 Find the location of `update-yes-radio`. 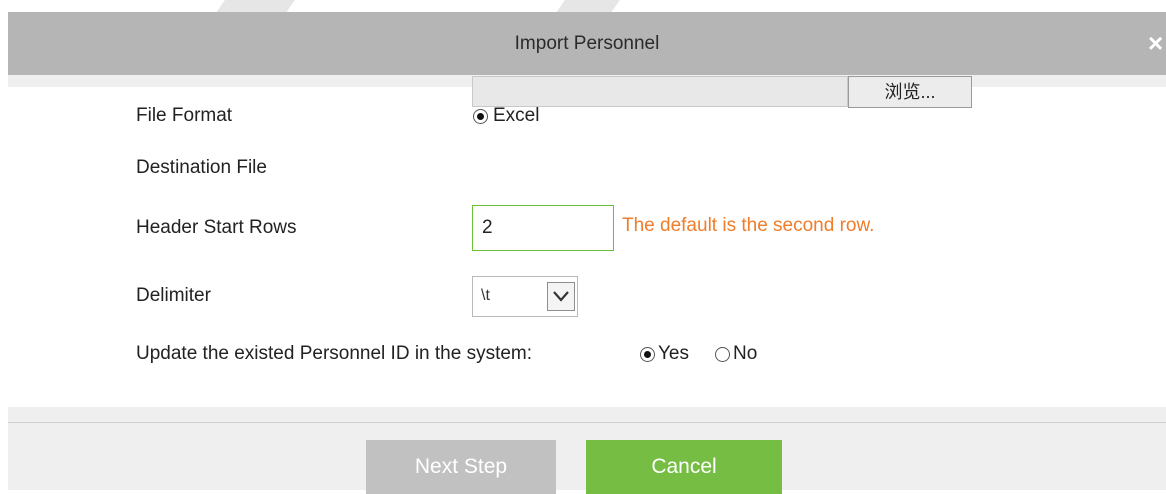

update-yes-radio is located at coordinates (647, 354).